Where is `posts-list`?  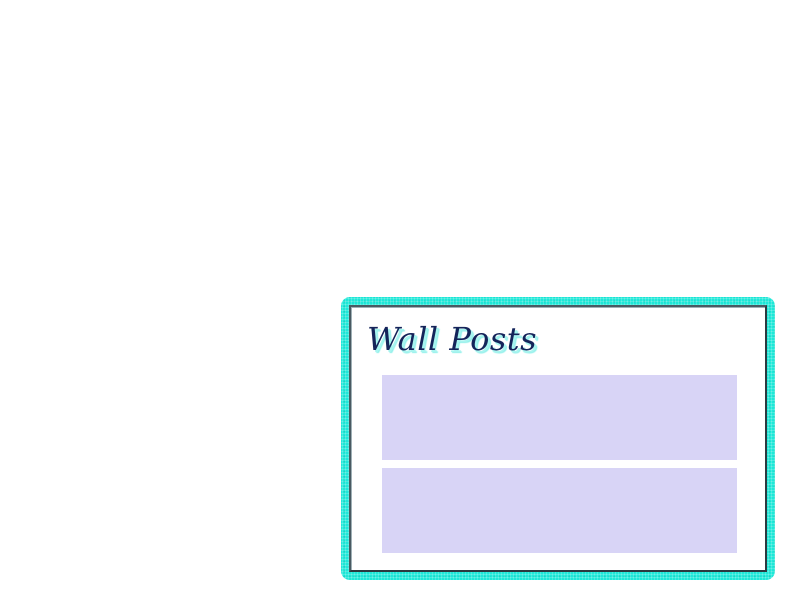
posts-list is located at coordinates (559, 468).